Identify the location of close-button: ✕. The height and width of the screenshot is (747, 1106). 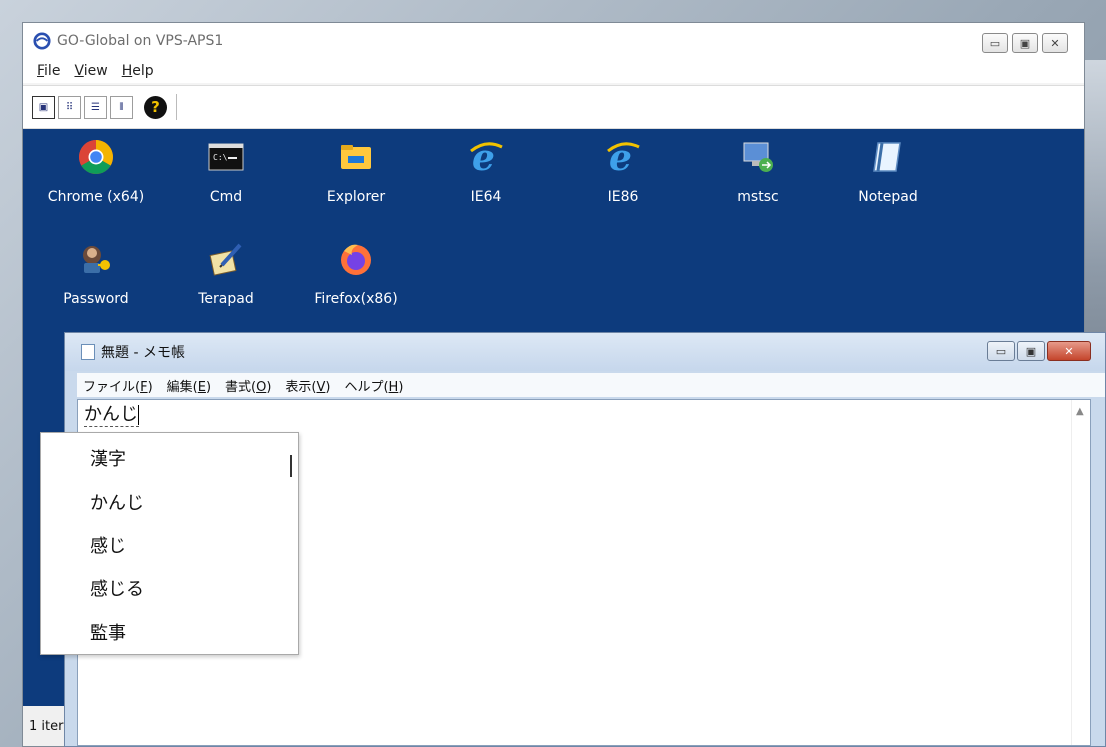
(1055, 43).